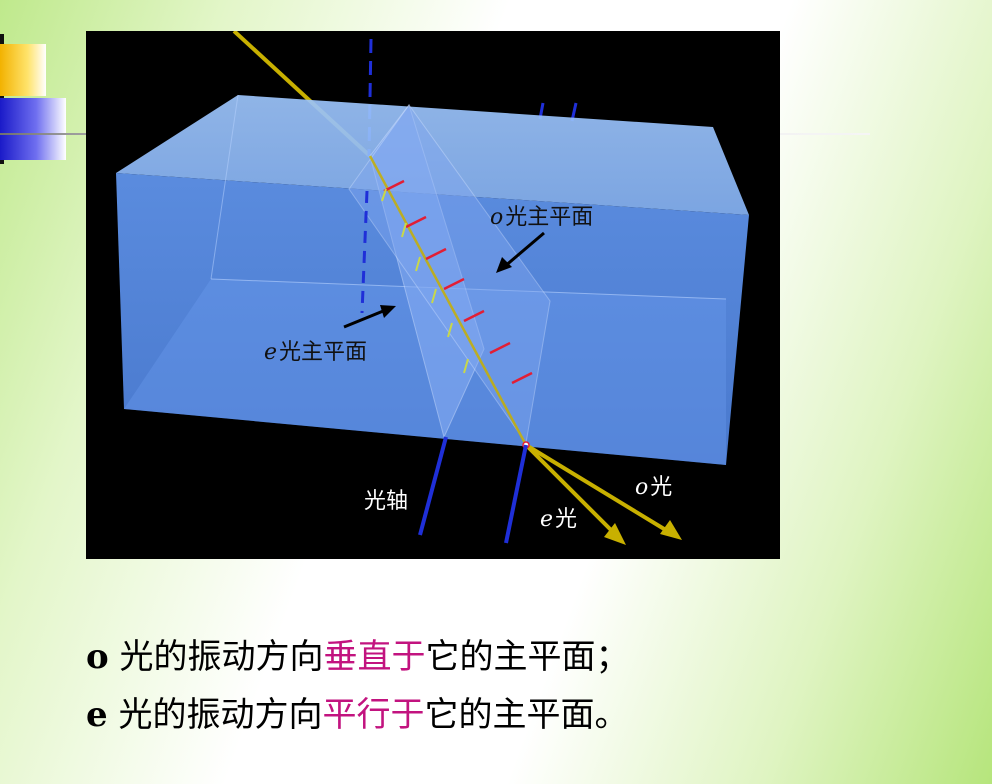  What do you see at coordinates (526, 715) in the screenshot?
I see `caption-e-after: 它的主平面。` at bounding box center [526, 715].